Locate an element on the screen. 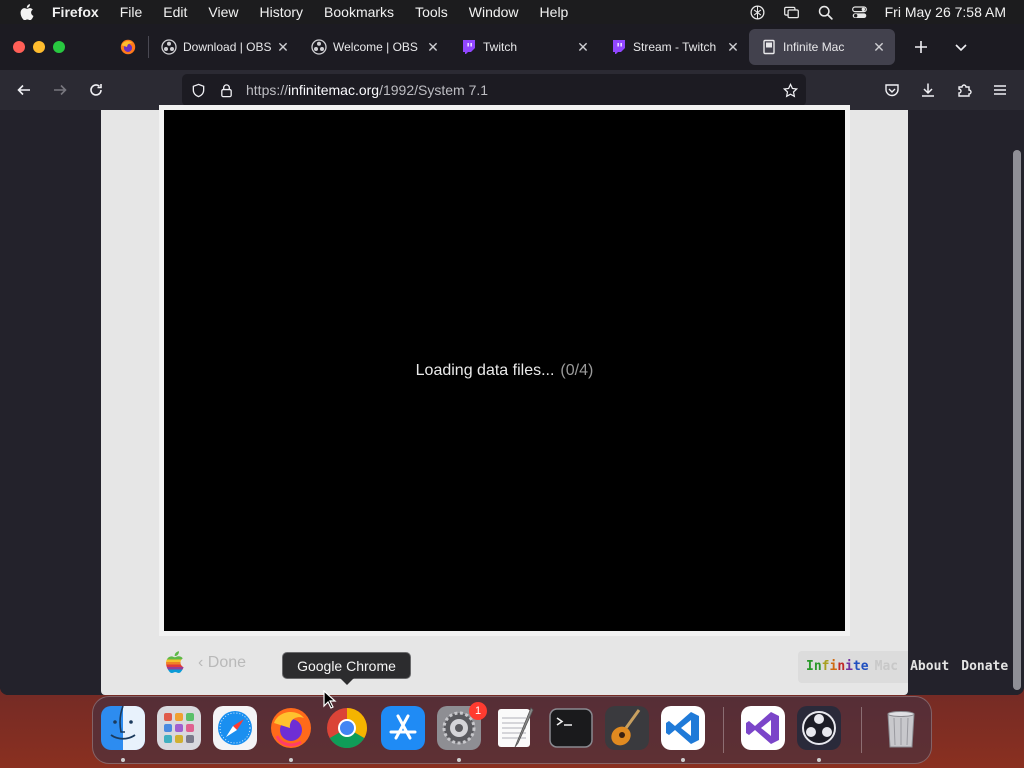  about-link: About is located at coordinates (929, 666).